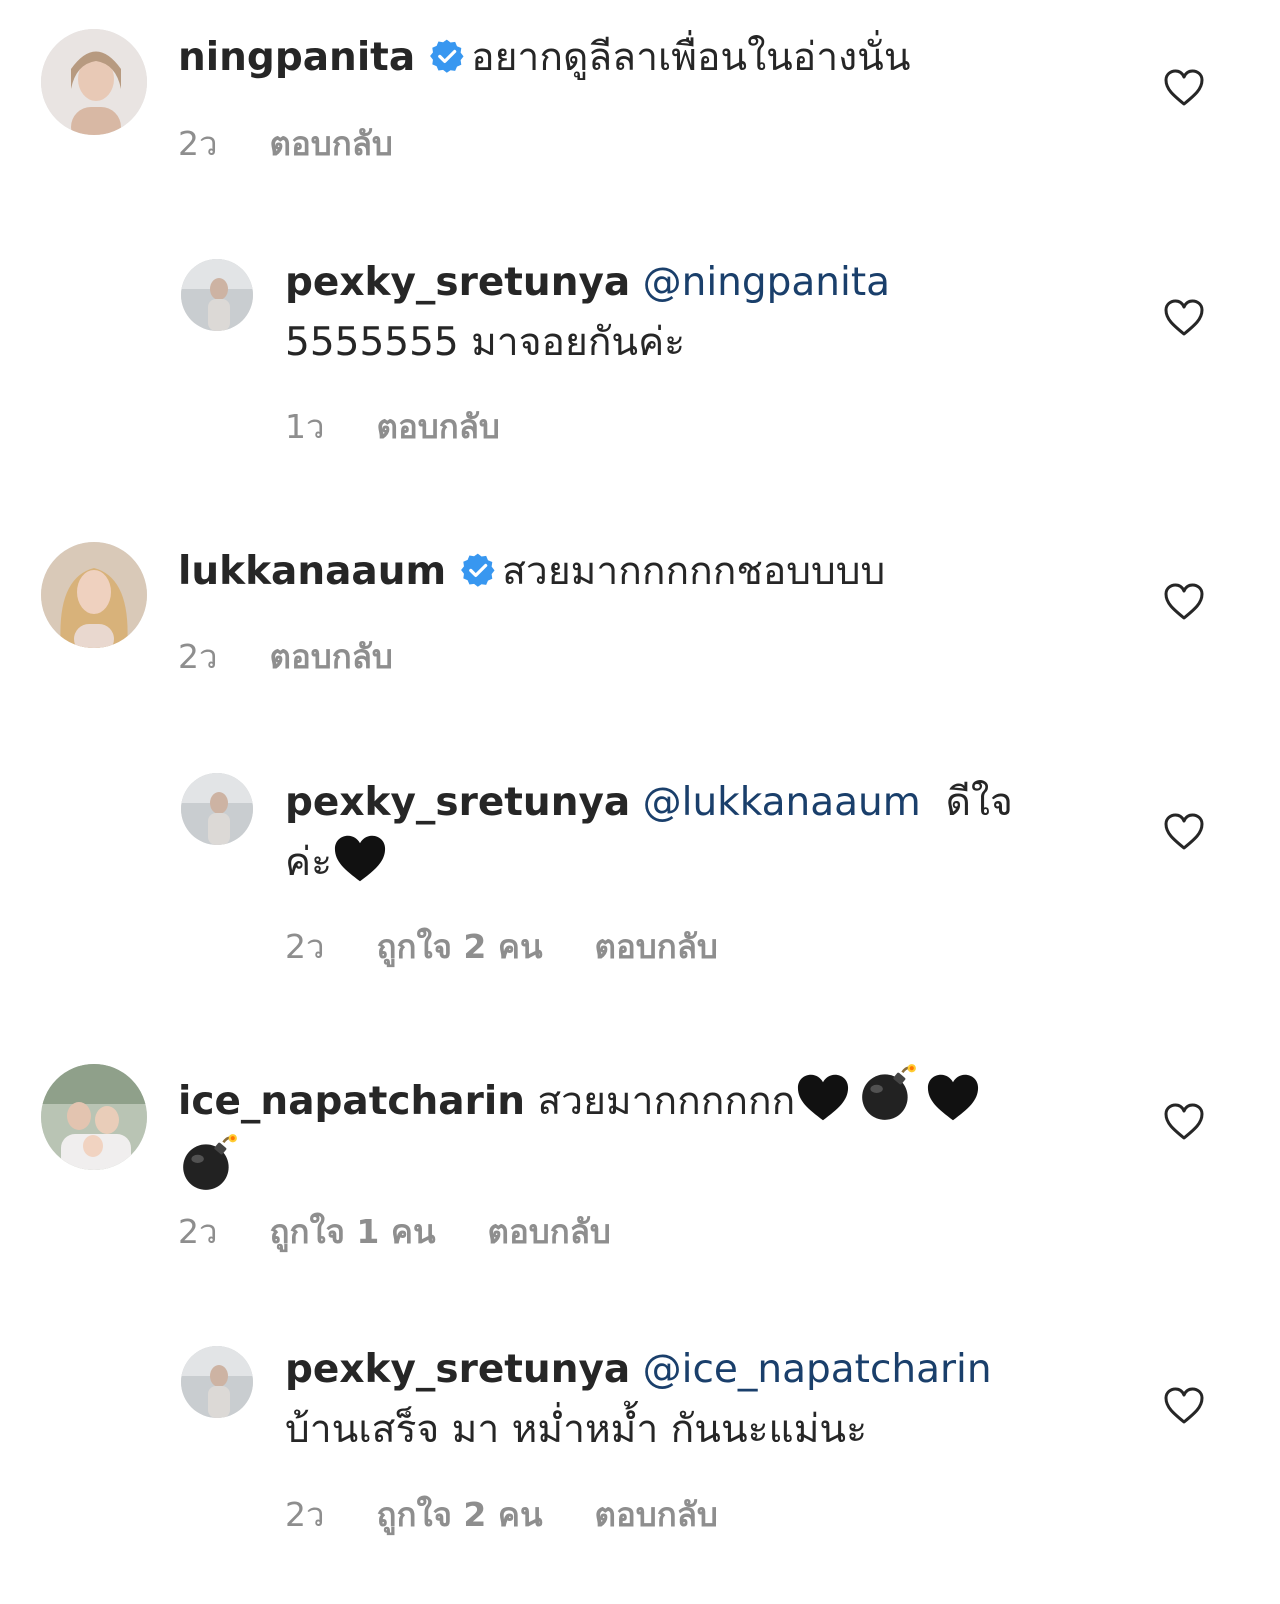 The height and width of the screenshot is (1604, 1280). Describe the element at coordinates (351, 1101) in the screenshot. I see `username: ice_napatcharin` at that location.